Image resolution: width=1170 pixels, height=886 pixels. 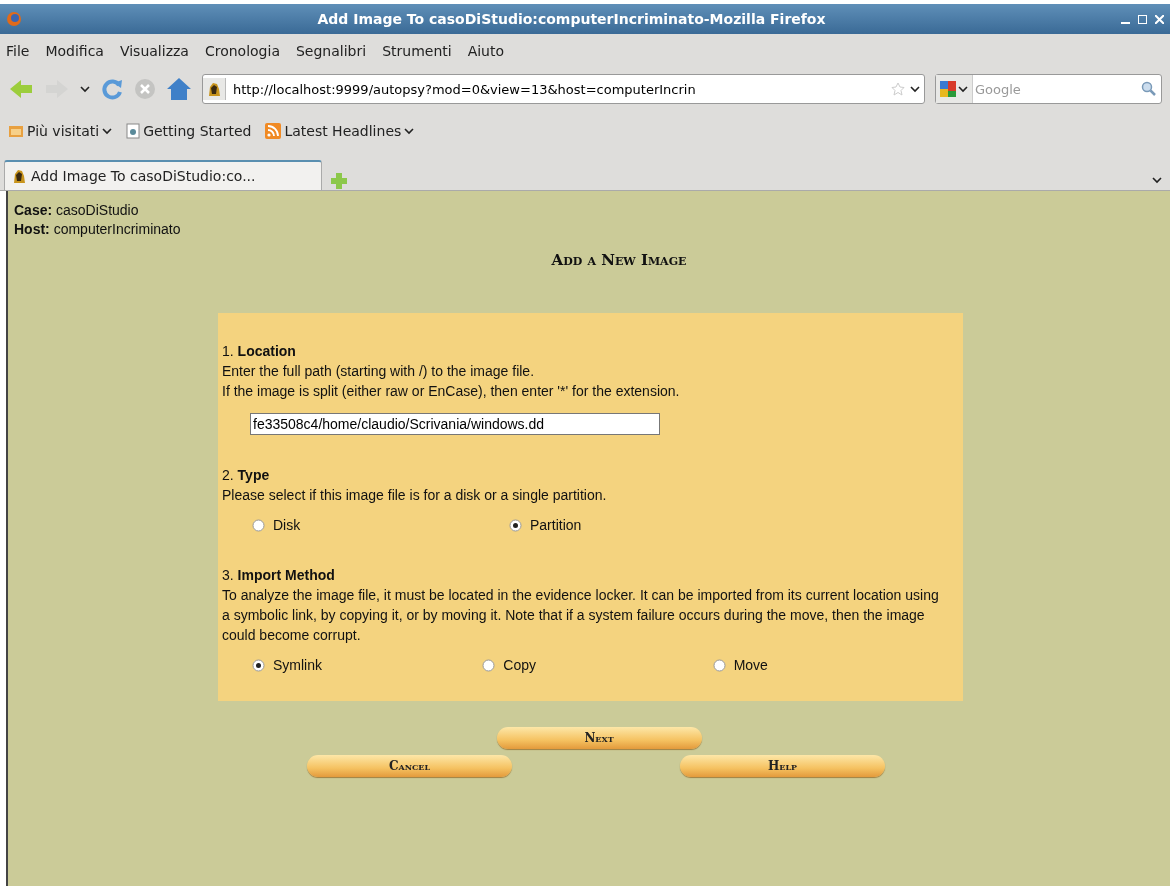 What do you see at coordinates (246, 475) in the screenshot?
I see `section-title: 2. Type` at bounding box center [246, 475].